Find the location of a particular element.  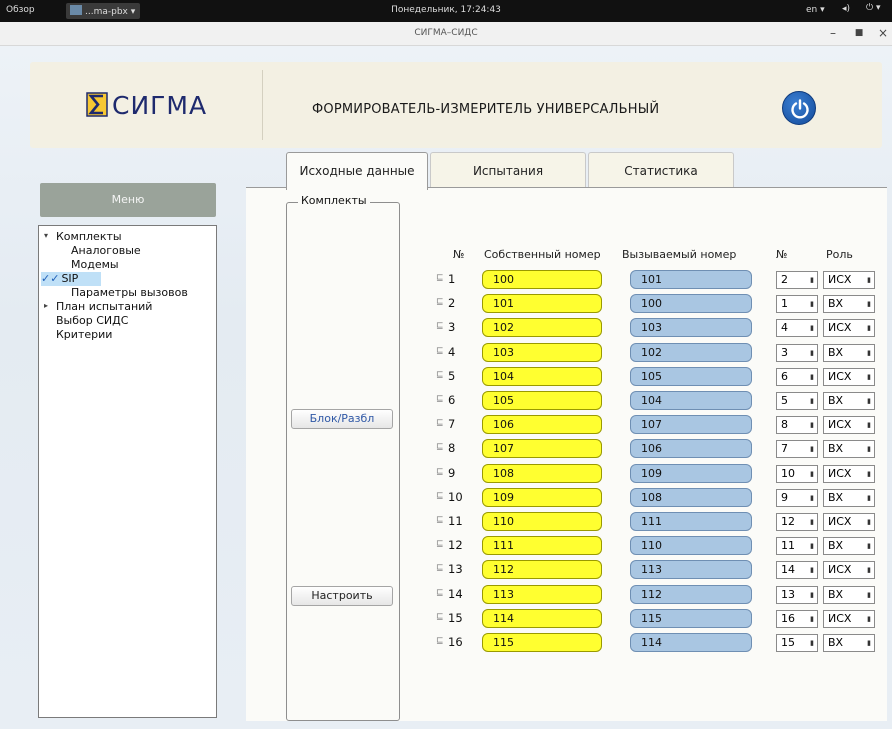

tab-tests: Испытания is located at coordinates (508, 170).